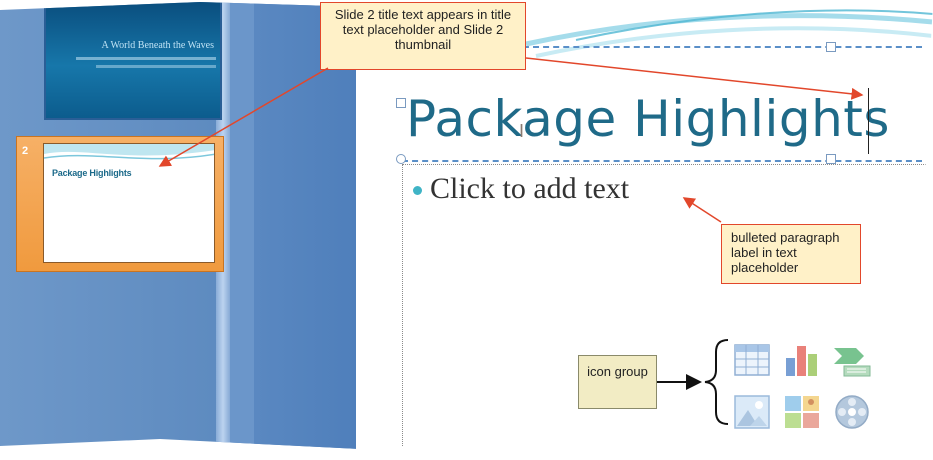 The image size is (933, 460). Describe the element at coordinates (129, 203) in the screenshot. I see `slide-thumbnail-2: Package Highlights` at that location.